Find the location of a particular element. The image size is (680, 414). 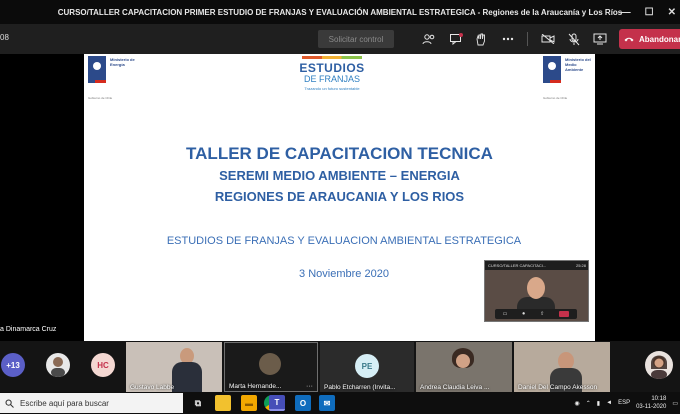

mini-hangup-button is located at coordinates (564, 314).